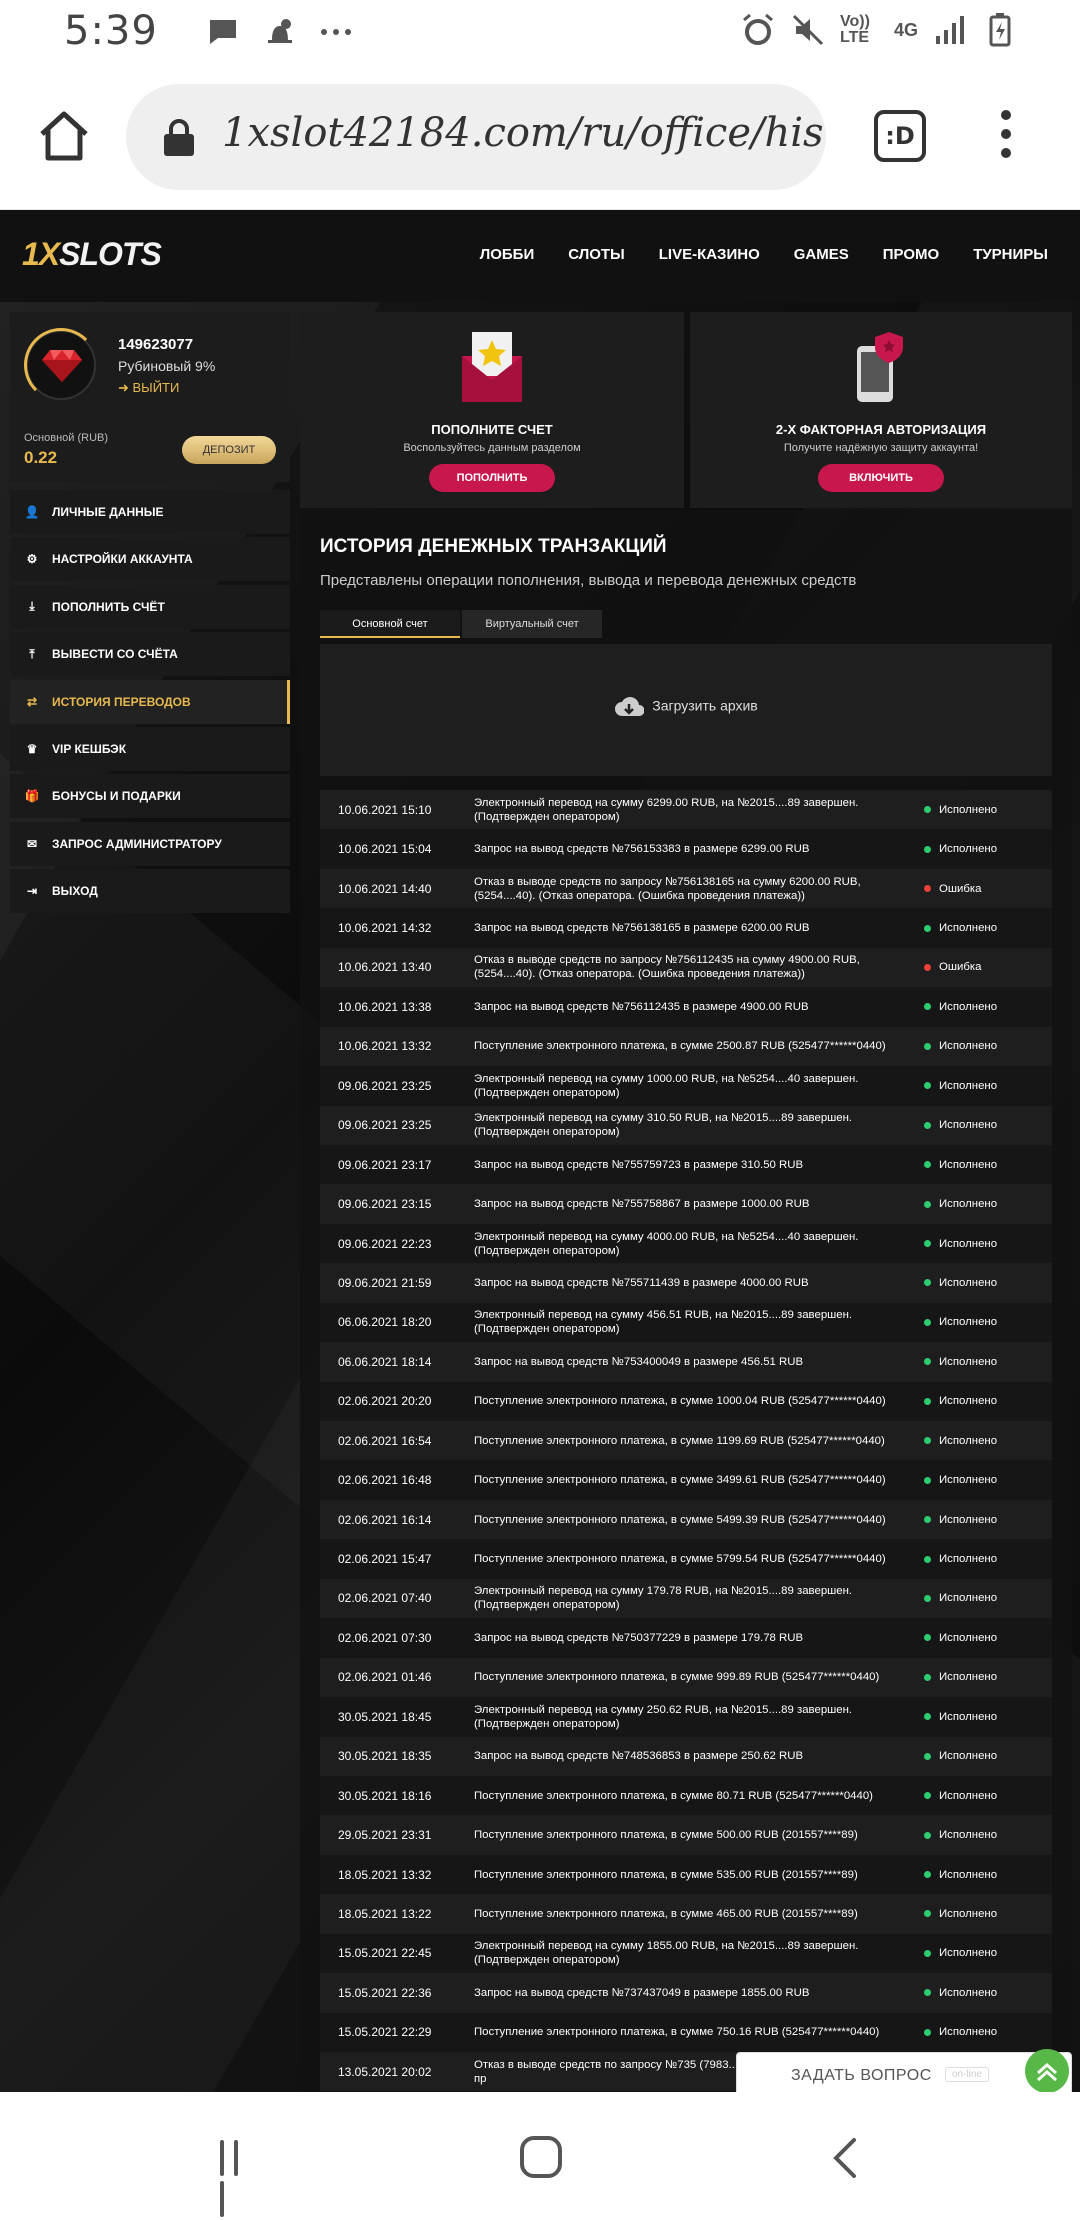  I want to click on deposit-button: ДЕПОЗИТ, so click(229, 450).